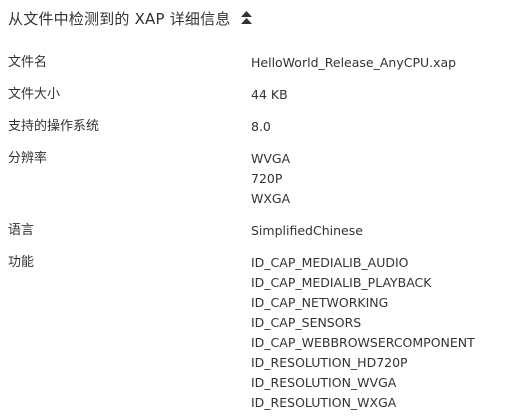 This screenshot has width=513, height=417. Describe the element at coordinates (271, 158) in the screenshot. I see `resolution-item: WVGA` at that location.